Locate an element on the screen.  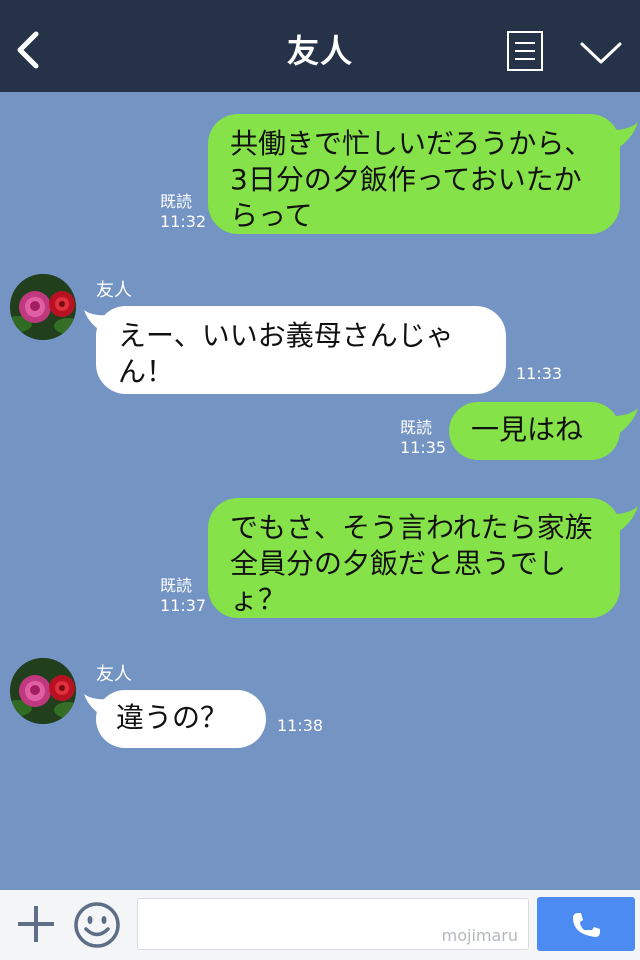
message-text: でもさ、そう言われたら家族全員分の夕飯だと思うでしょ？ is located at coordinates (411, 563).